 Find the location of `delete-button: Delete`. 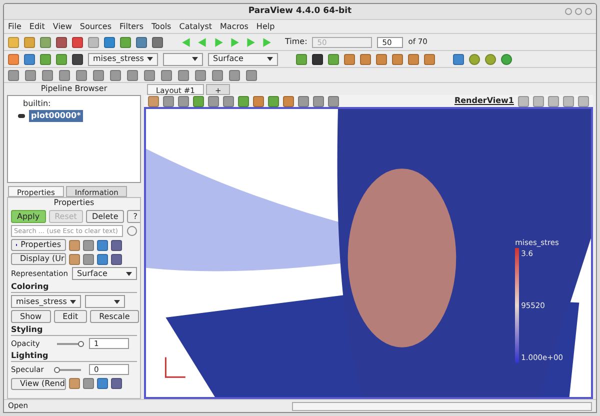

delete-button: Delete is located at coordinates (105, 216).